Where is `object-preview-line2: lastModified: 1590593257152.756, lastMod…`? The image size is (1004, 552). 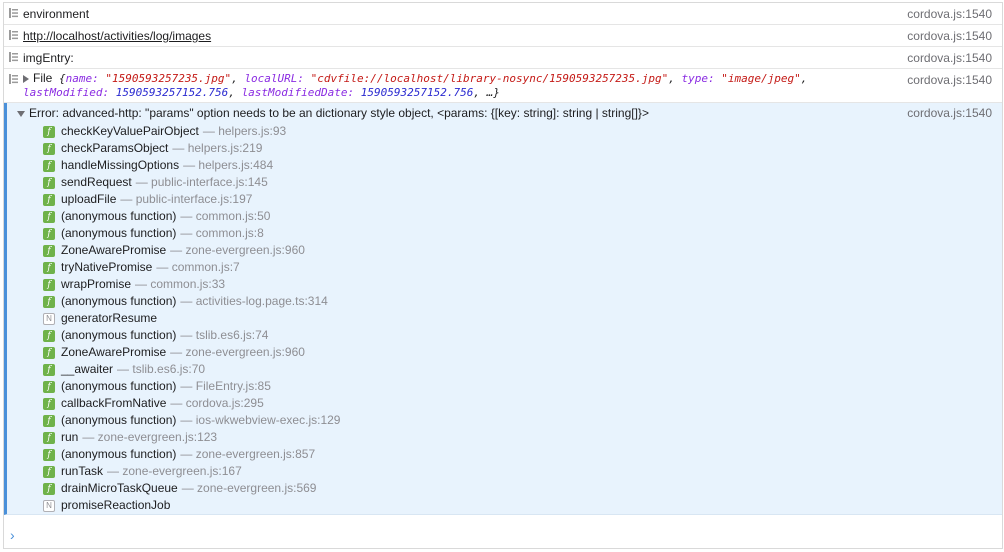 object-preview-line2: lastModified: 1590593257152.756, lastMod… is located at coordinates (261, 92).